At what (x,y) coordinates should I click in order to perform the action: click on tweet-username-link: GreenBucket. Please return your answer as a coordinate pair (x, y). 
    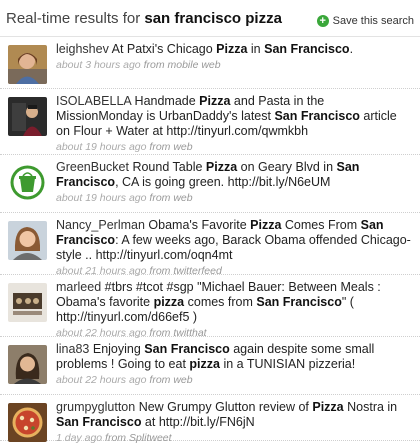
    Looking at the image, I should click on (92, 167).